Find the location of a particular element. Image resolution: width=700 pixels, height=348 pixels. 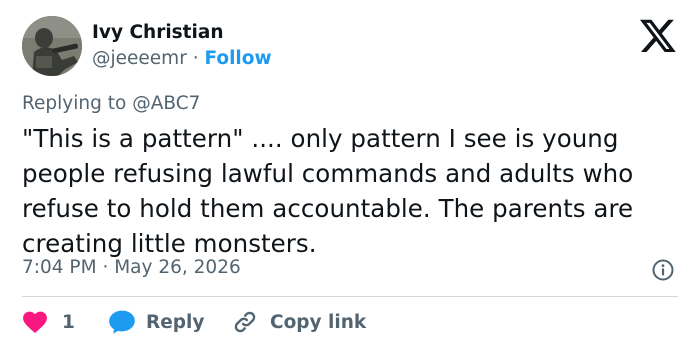

info-icon is located at coordinates (663, 270).